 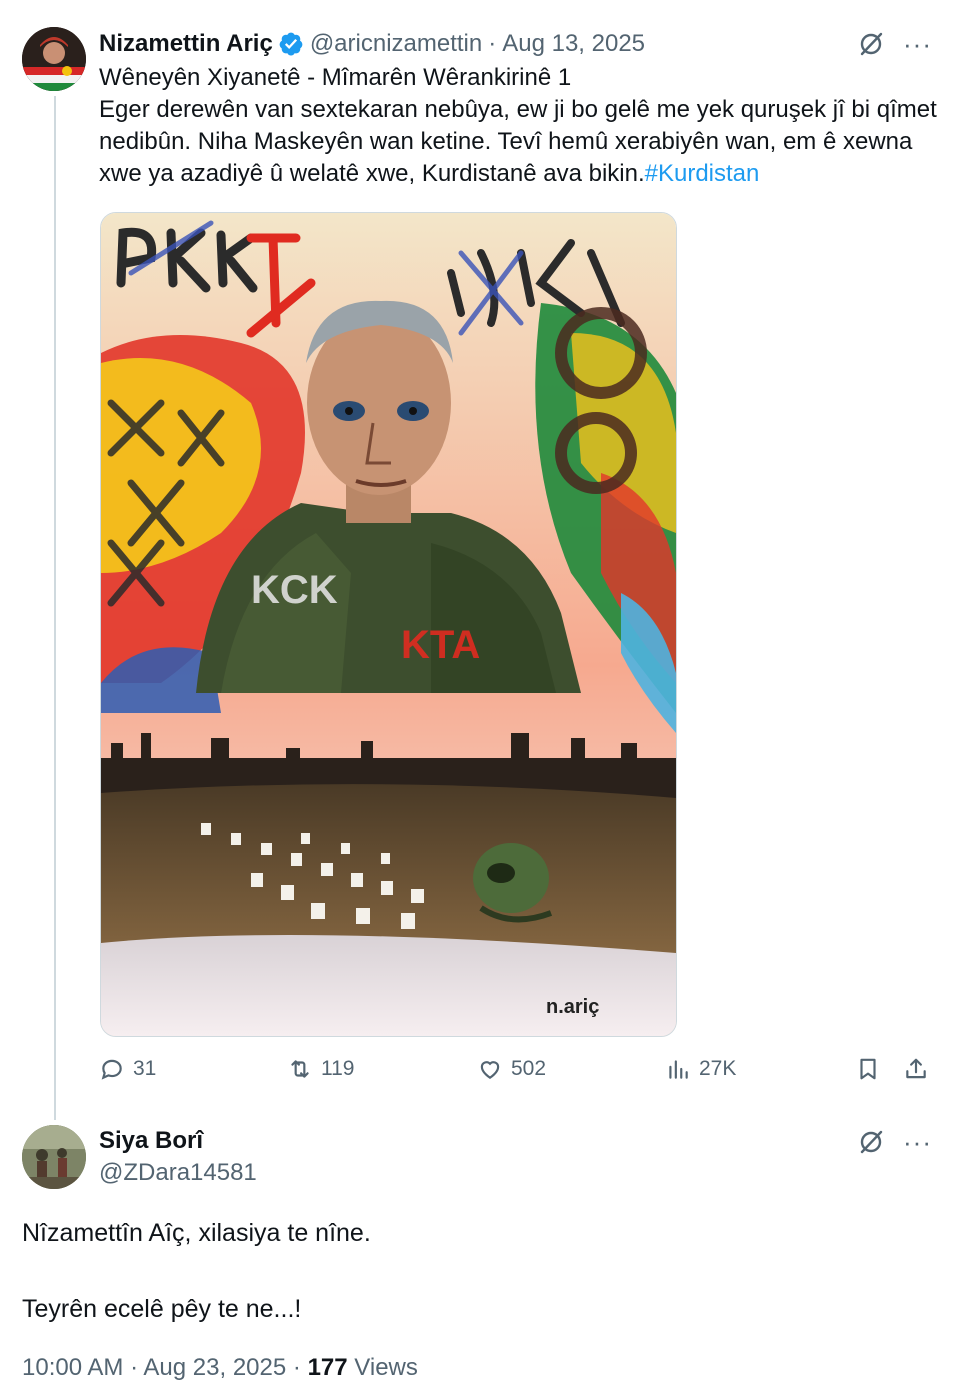 What do you see at coordinates (718, 1068) in the screenshot?
I see `views-count: 27K` at bounding box center [718, 1068].